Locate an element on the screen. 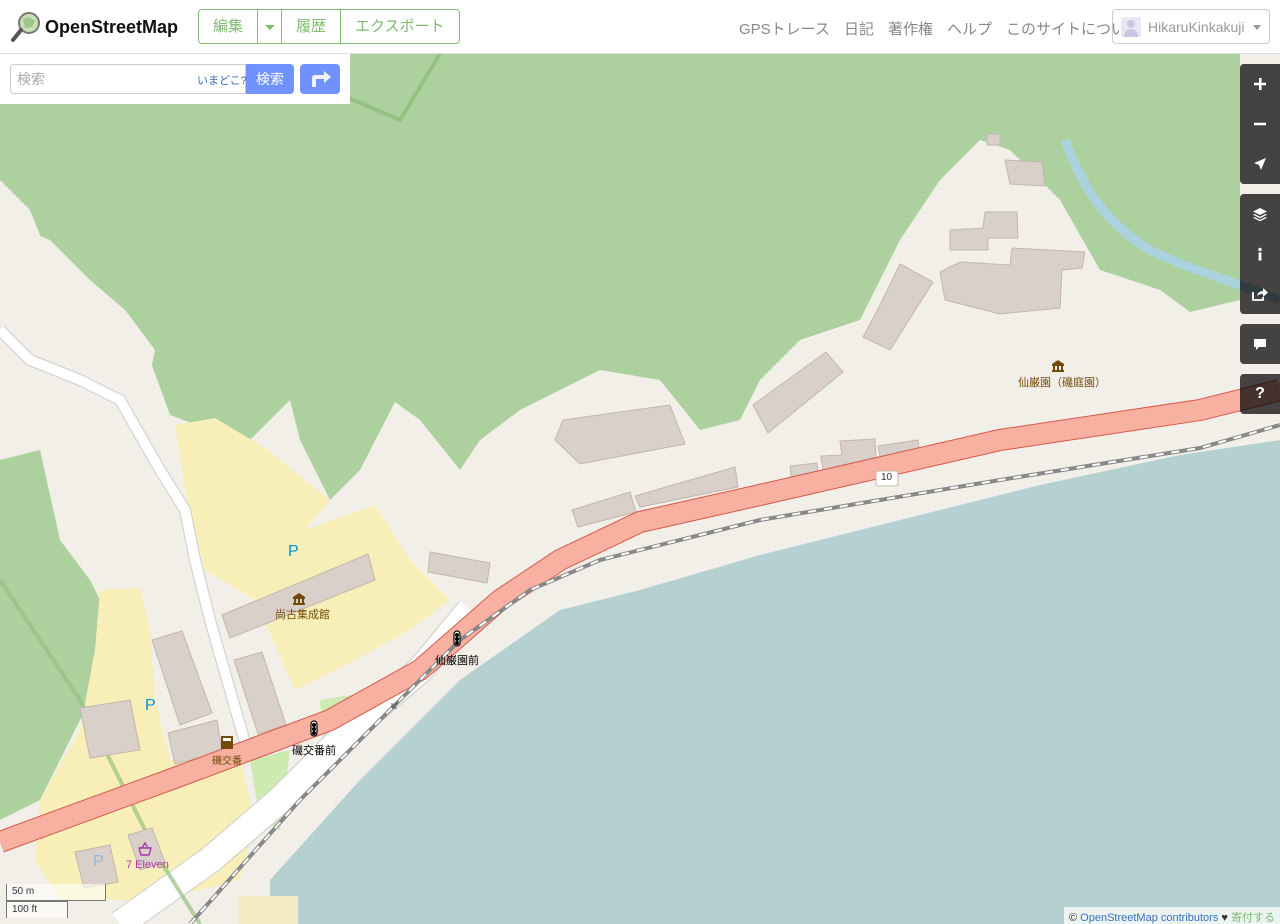 This screenshot has width=1280, height=924. logo: OpenStreetMap is located at coordinates (94, 27).